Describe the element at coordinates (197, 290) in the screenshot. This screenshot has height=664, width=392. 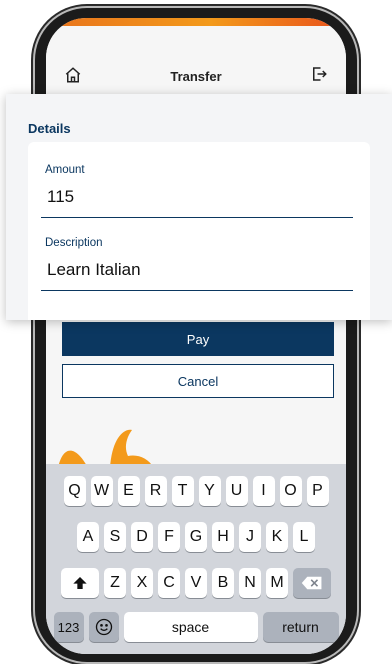
I see `description-underline` at that location.